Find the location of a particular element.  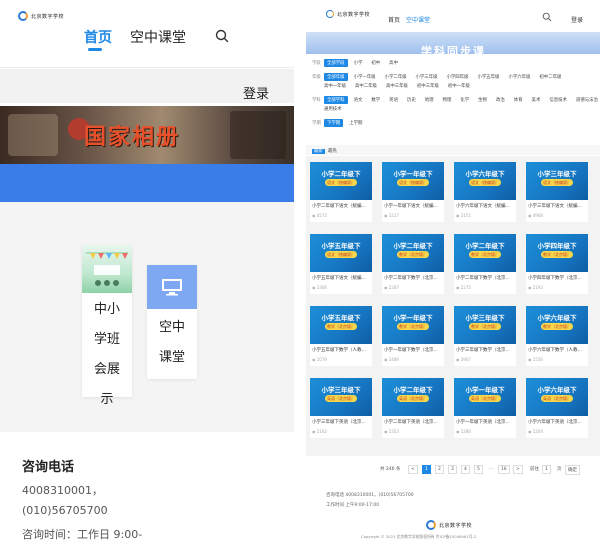

filter-option: 体育 is located at coordinates (518, 100).